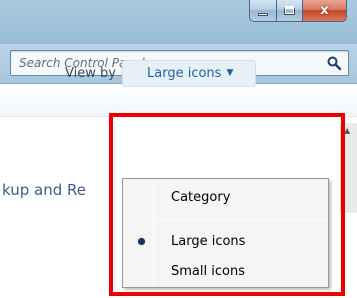 This screenshot has height=298, width=357. I want to click on view-by-dropdown-button: Large icons ▼, so click(189, 73).